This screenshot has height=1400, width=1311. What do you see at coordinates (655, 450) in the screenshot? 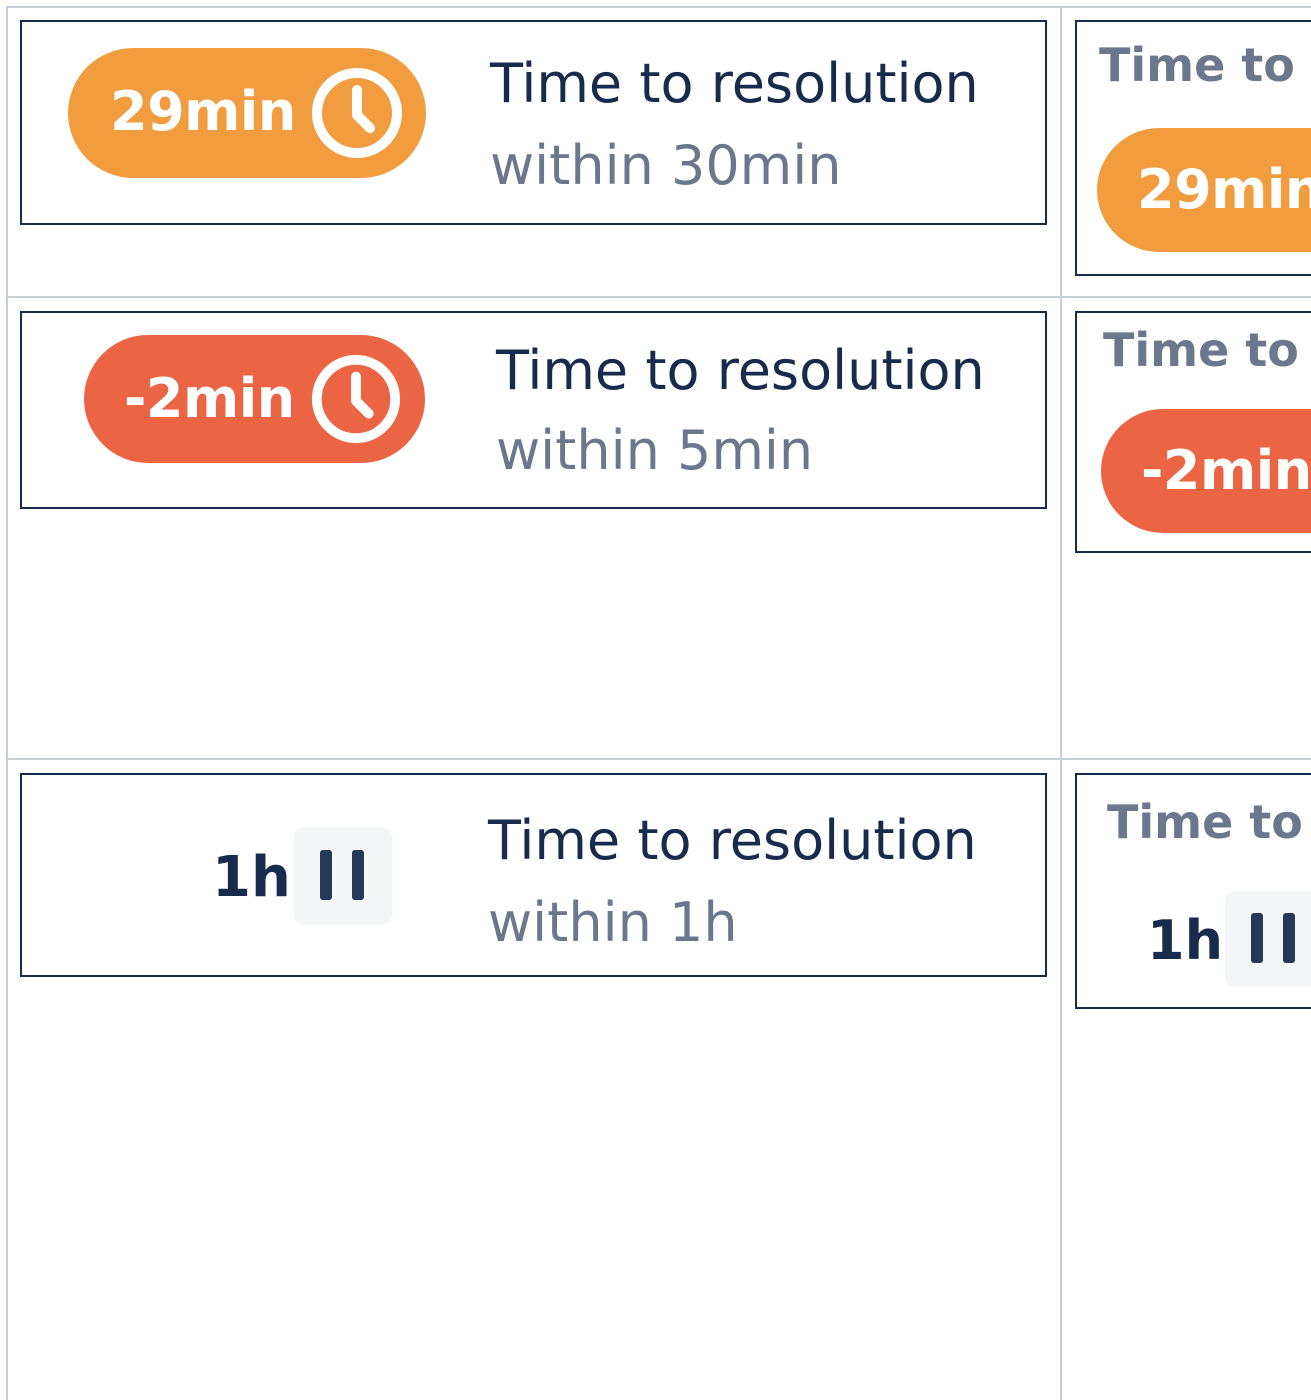
I see `sla-target: within 5min` at bounding box center [655, 450].